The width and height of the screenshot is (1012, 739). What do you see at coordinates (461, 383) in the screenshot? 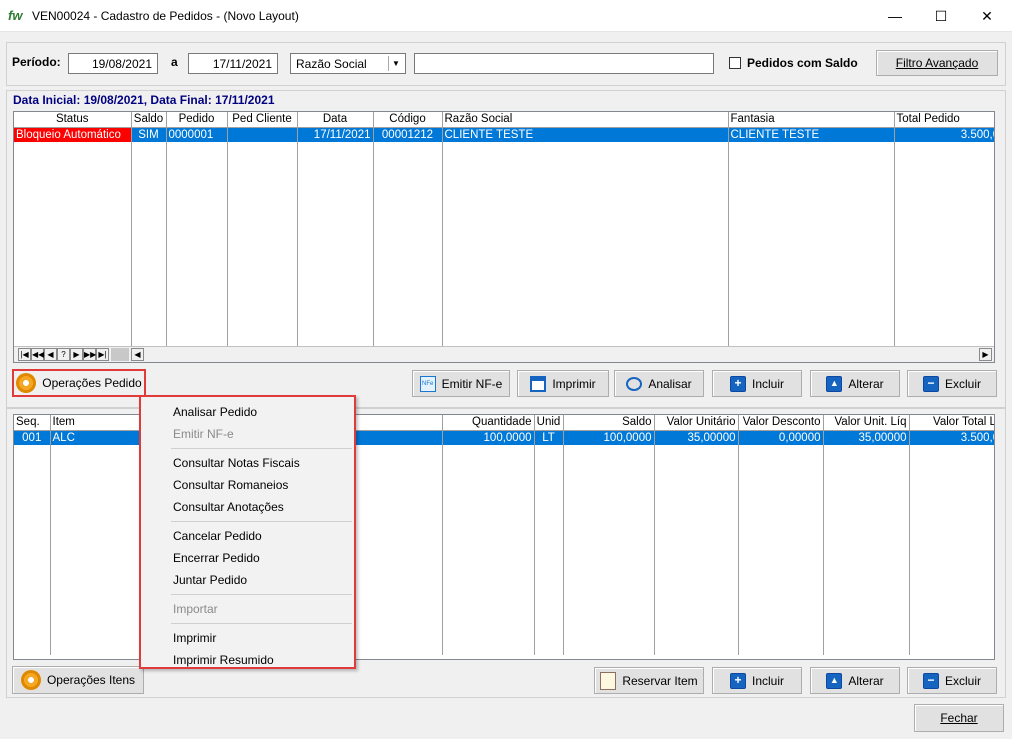
I see `emitir-nfe-button: NFe Emitir NF-e` at bounding box center [461, 383].